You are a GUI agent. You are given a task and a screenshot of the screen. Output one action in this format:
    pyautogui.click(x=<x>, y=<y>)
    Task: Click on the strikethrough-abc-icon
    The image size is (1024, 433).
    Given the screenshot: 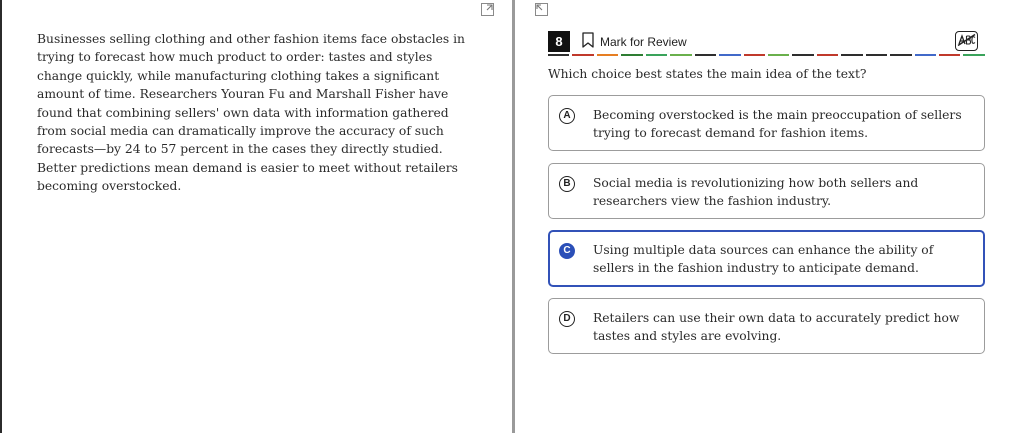 What is the action you would take?
    pyautogui.click(x=966, y=41)
    